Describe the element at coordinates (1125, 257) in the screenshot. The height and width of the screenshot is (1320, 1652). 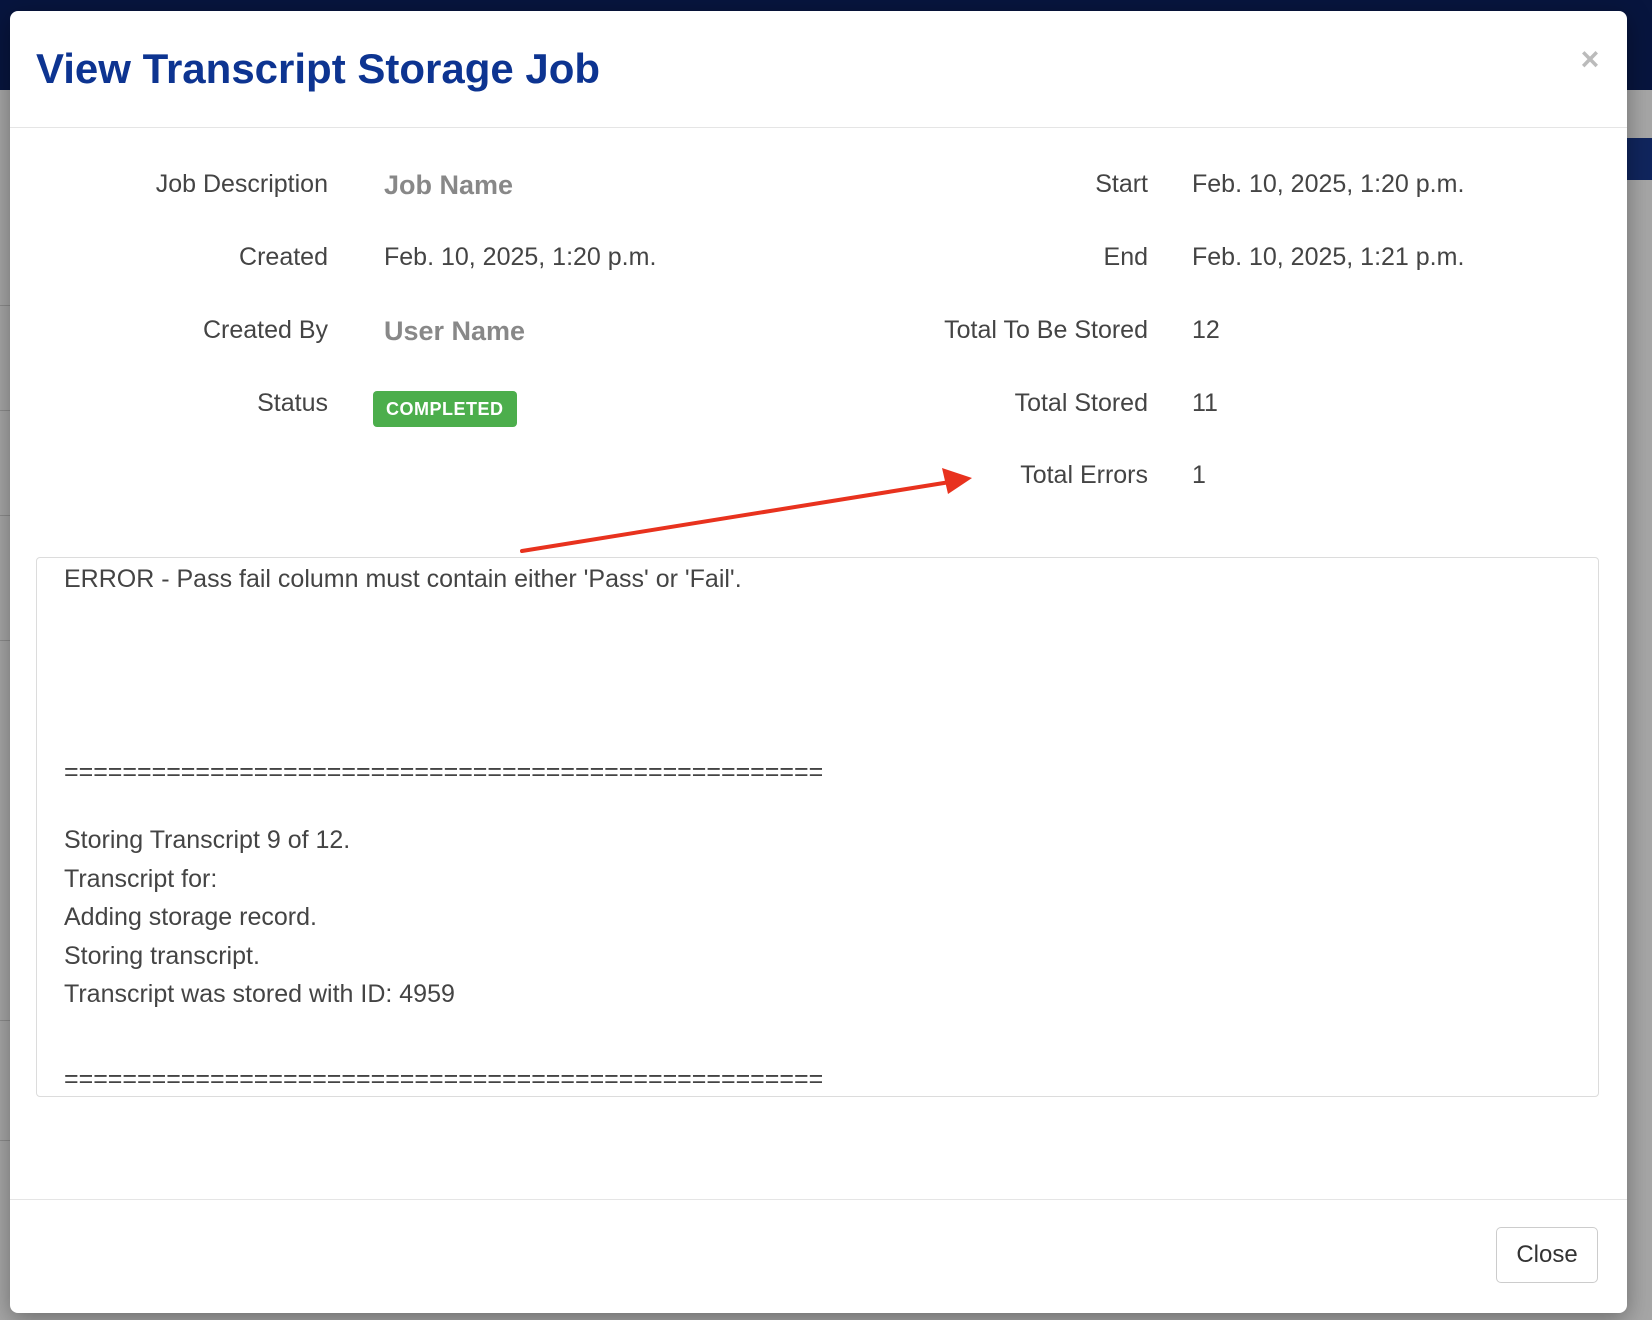
I see `end-label: End` at that location.